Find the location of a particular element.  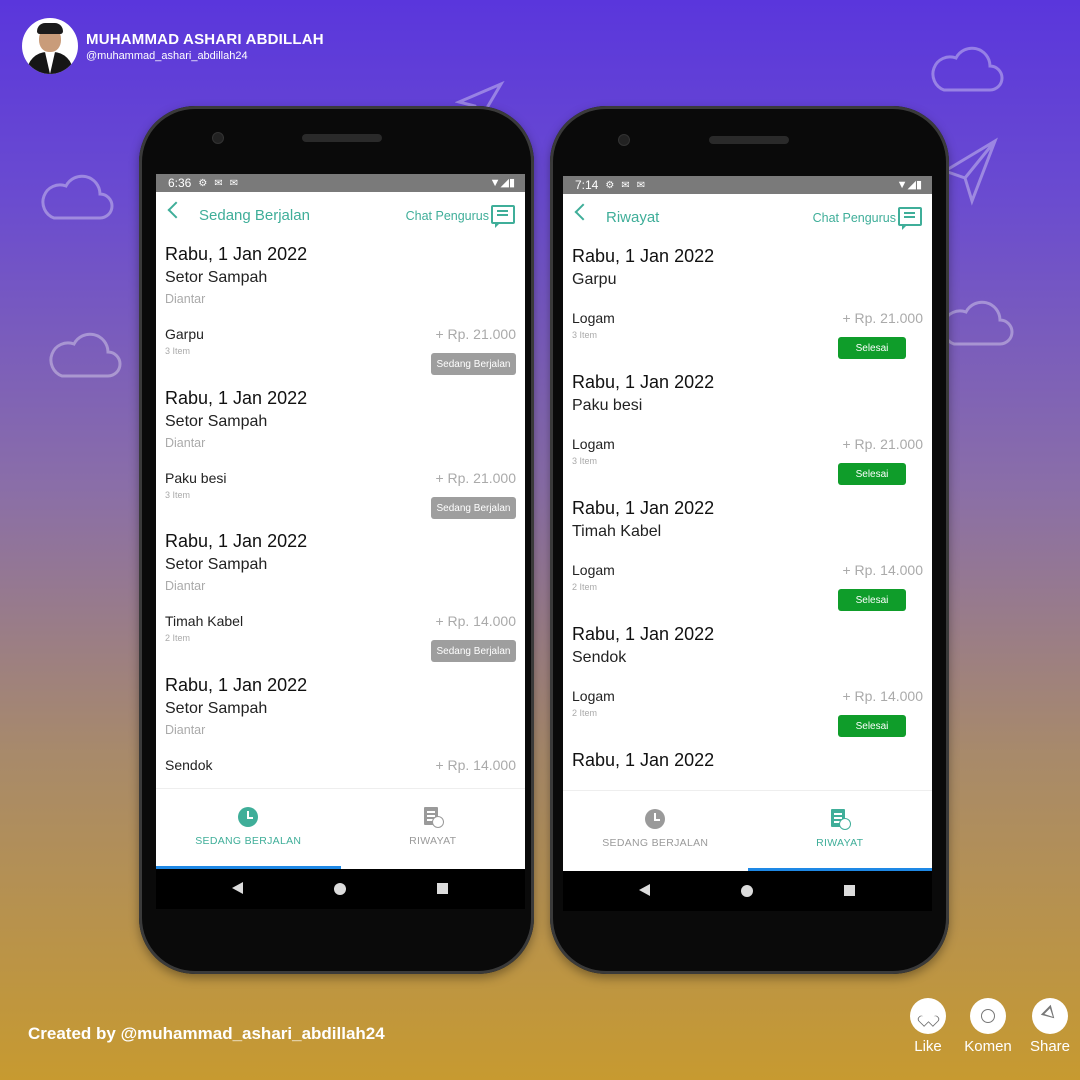

paper-plane-icon is located at coordinates (969, 171).